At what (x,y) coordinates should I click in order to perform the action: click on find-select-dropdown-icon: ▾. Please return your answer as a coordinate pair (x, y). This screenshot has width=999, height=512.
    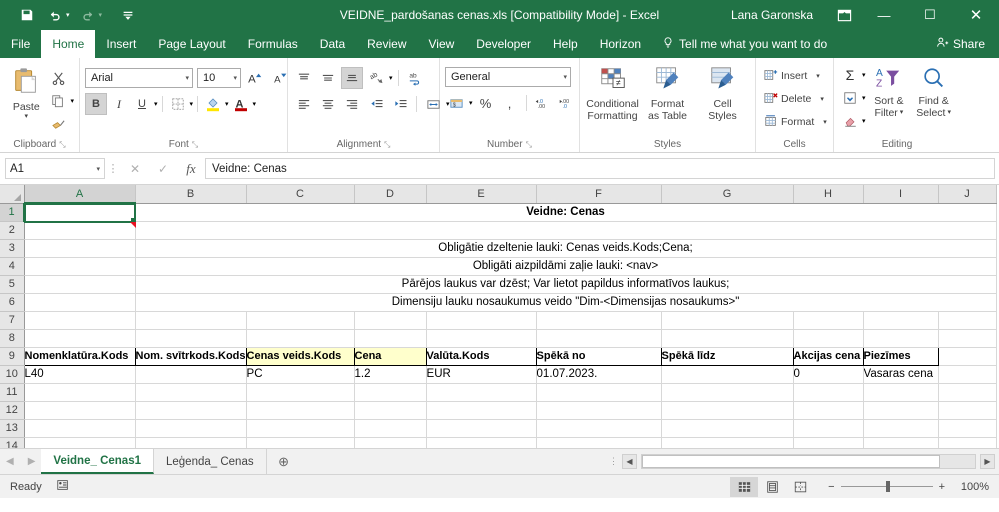
    Looking at the image, I should click on (949, 113).